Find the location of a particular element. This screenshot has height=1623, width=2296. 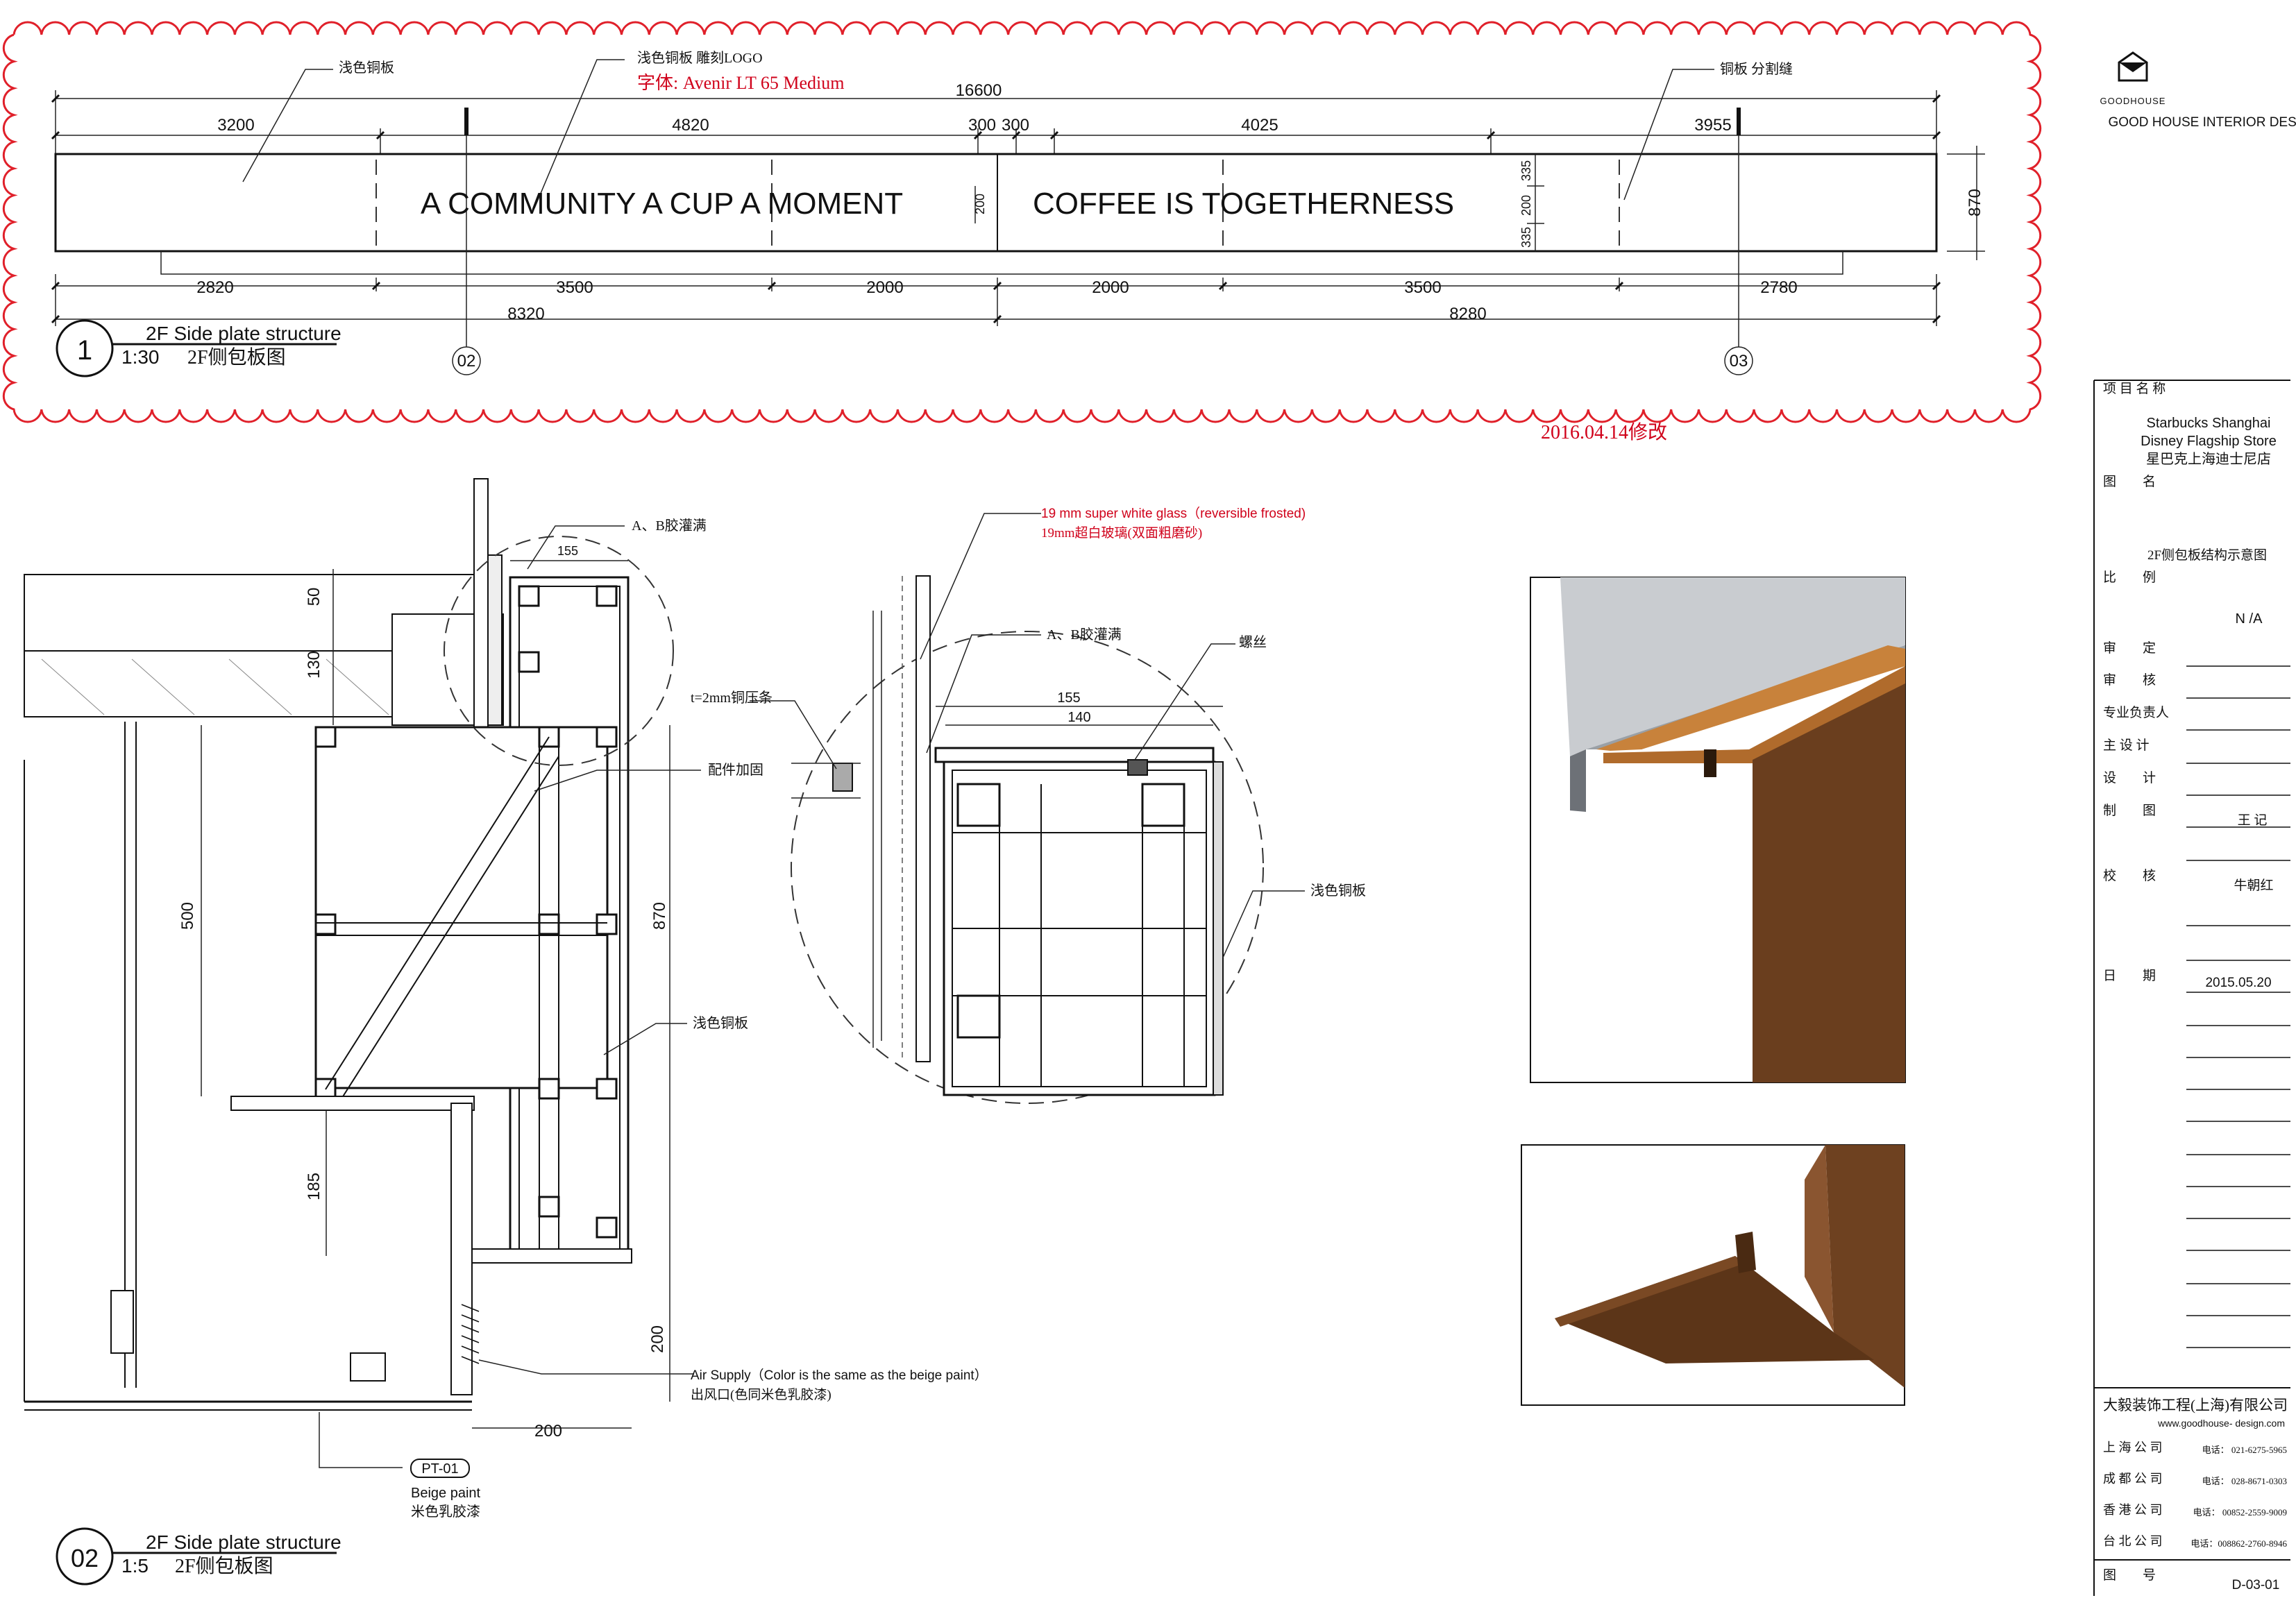

section-dim-185: 185 is located at coordinates (314, 1186).